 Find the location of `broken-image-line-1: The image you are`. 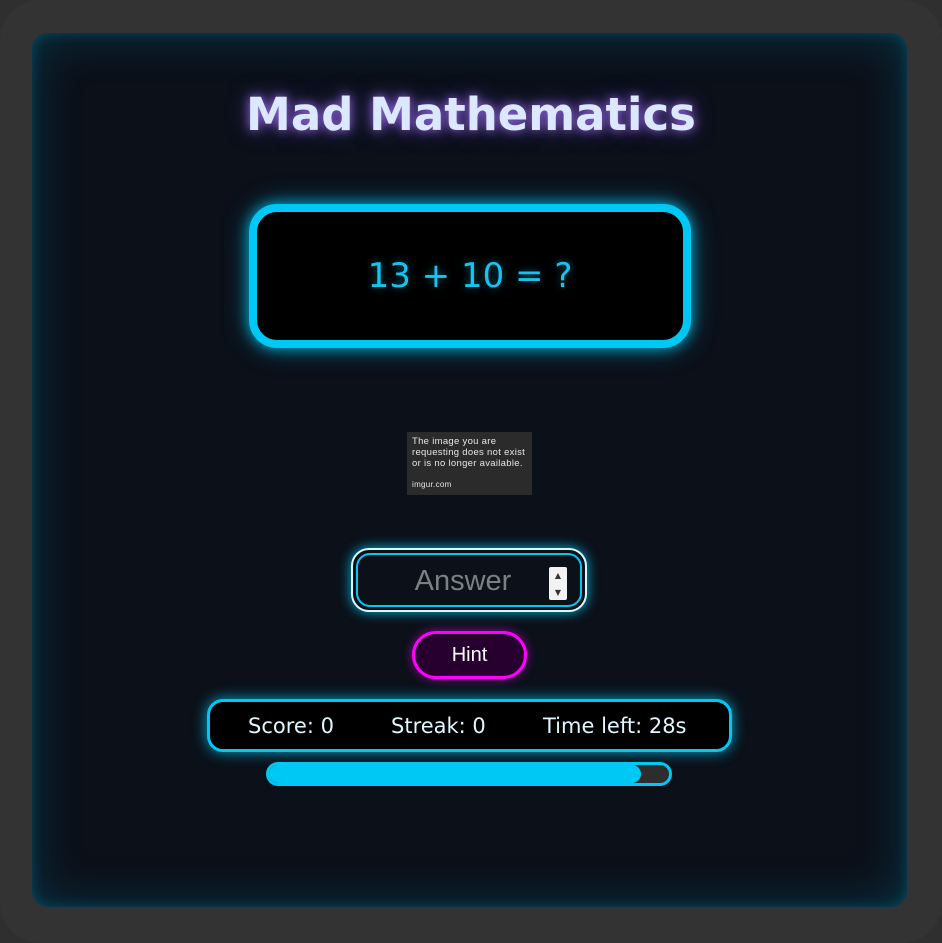

broken-image-line-1: The image you are is located at coordinates (454, 441).